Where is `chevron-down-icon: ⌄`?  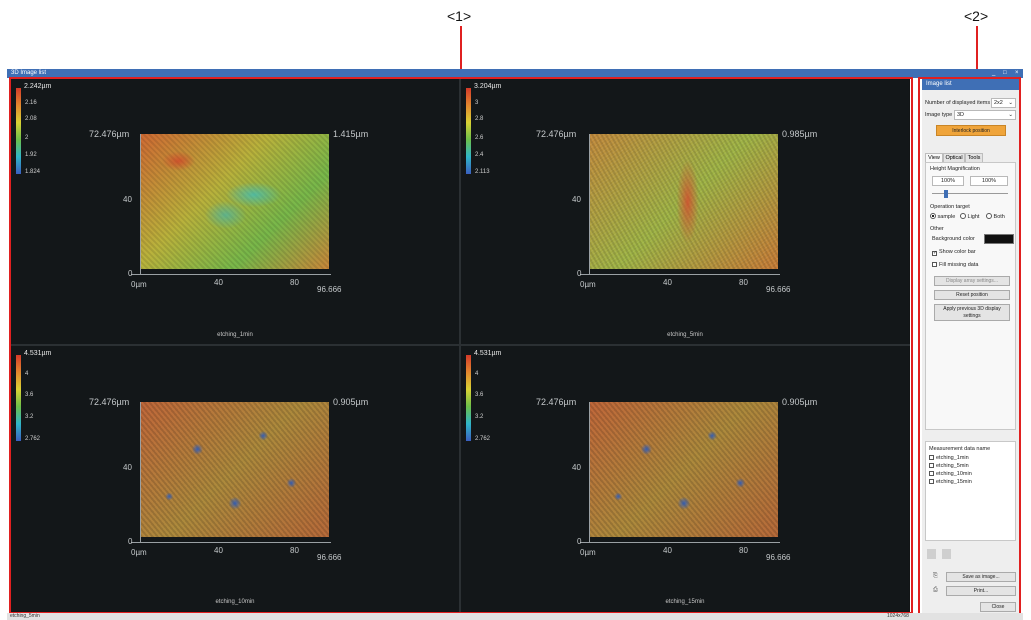 chevron-down-icon: ⌄ is located at coordinates (1010, 115).